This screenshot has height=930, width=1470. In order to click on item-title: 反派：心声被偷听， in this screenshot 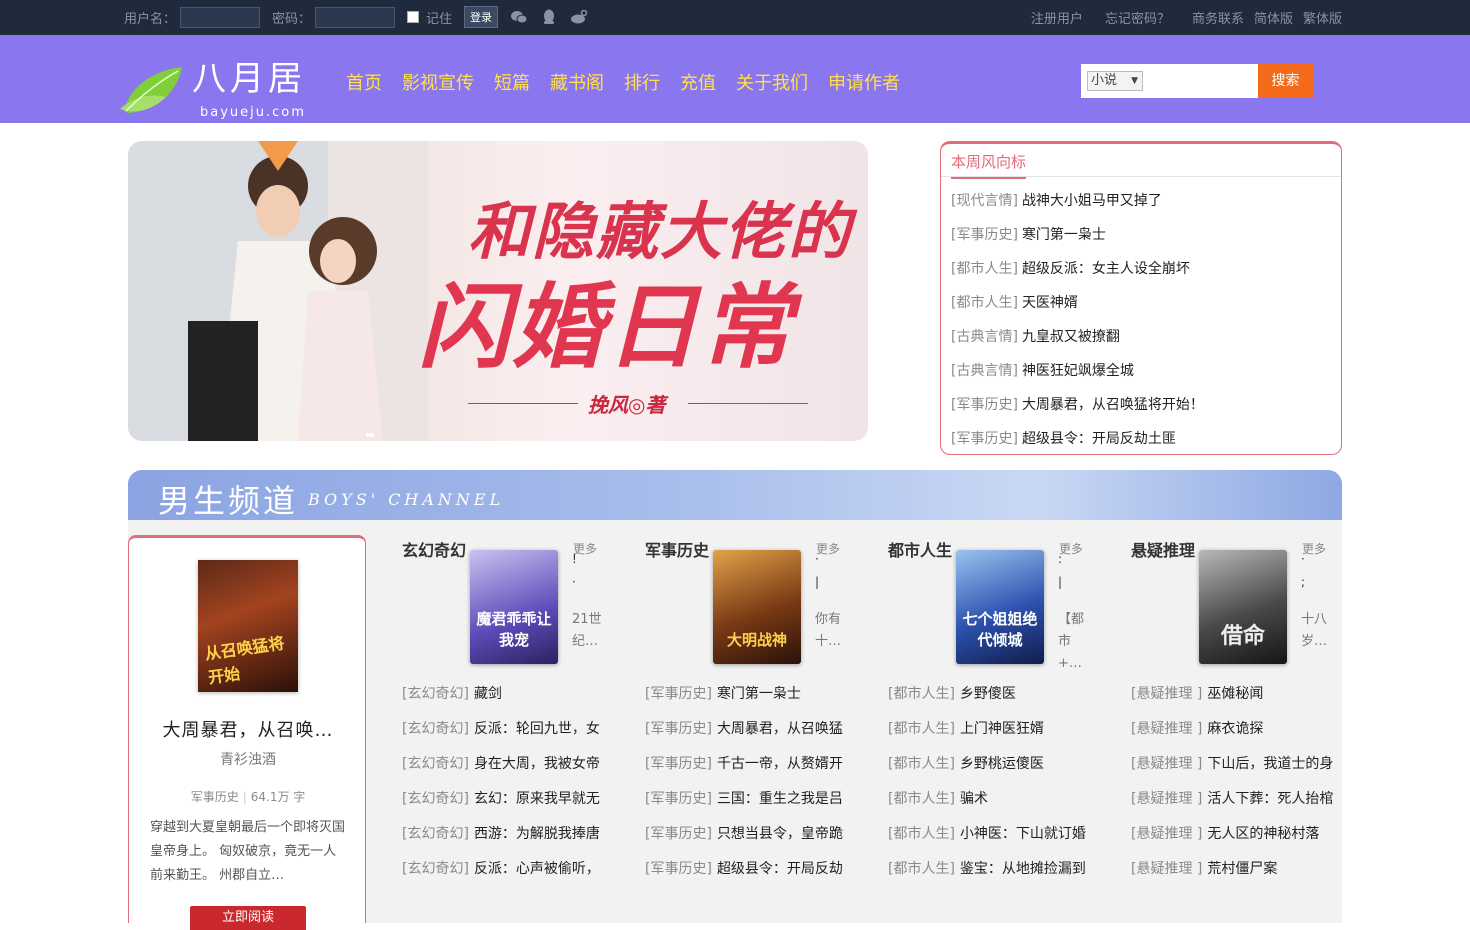, I will do `click(537, 869)`.